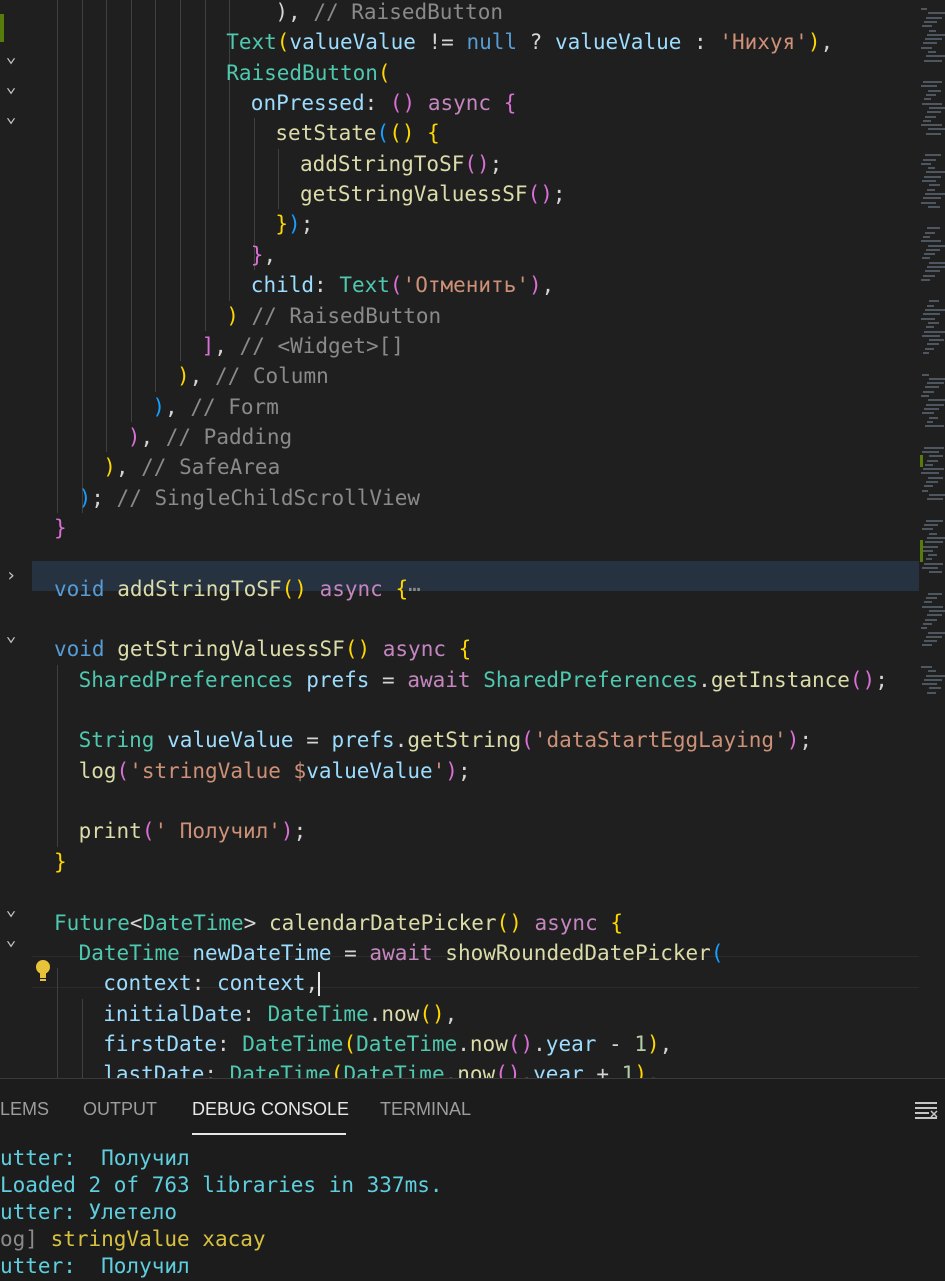  What do you see at coordinates (927, 1110) in the screenshot?
I see `panel-menu-icon` at bounding box center [927, 1110].